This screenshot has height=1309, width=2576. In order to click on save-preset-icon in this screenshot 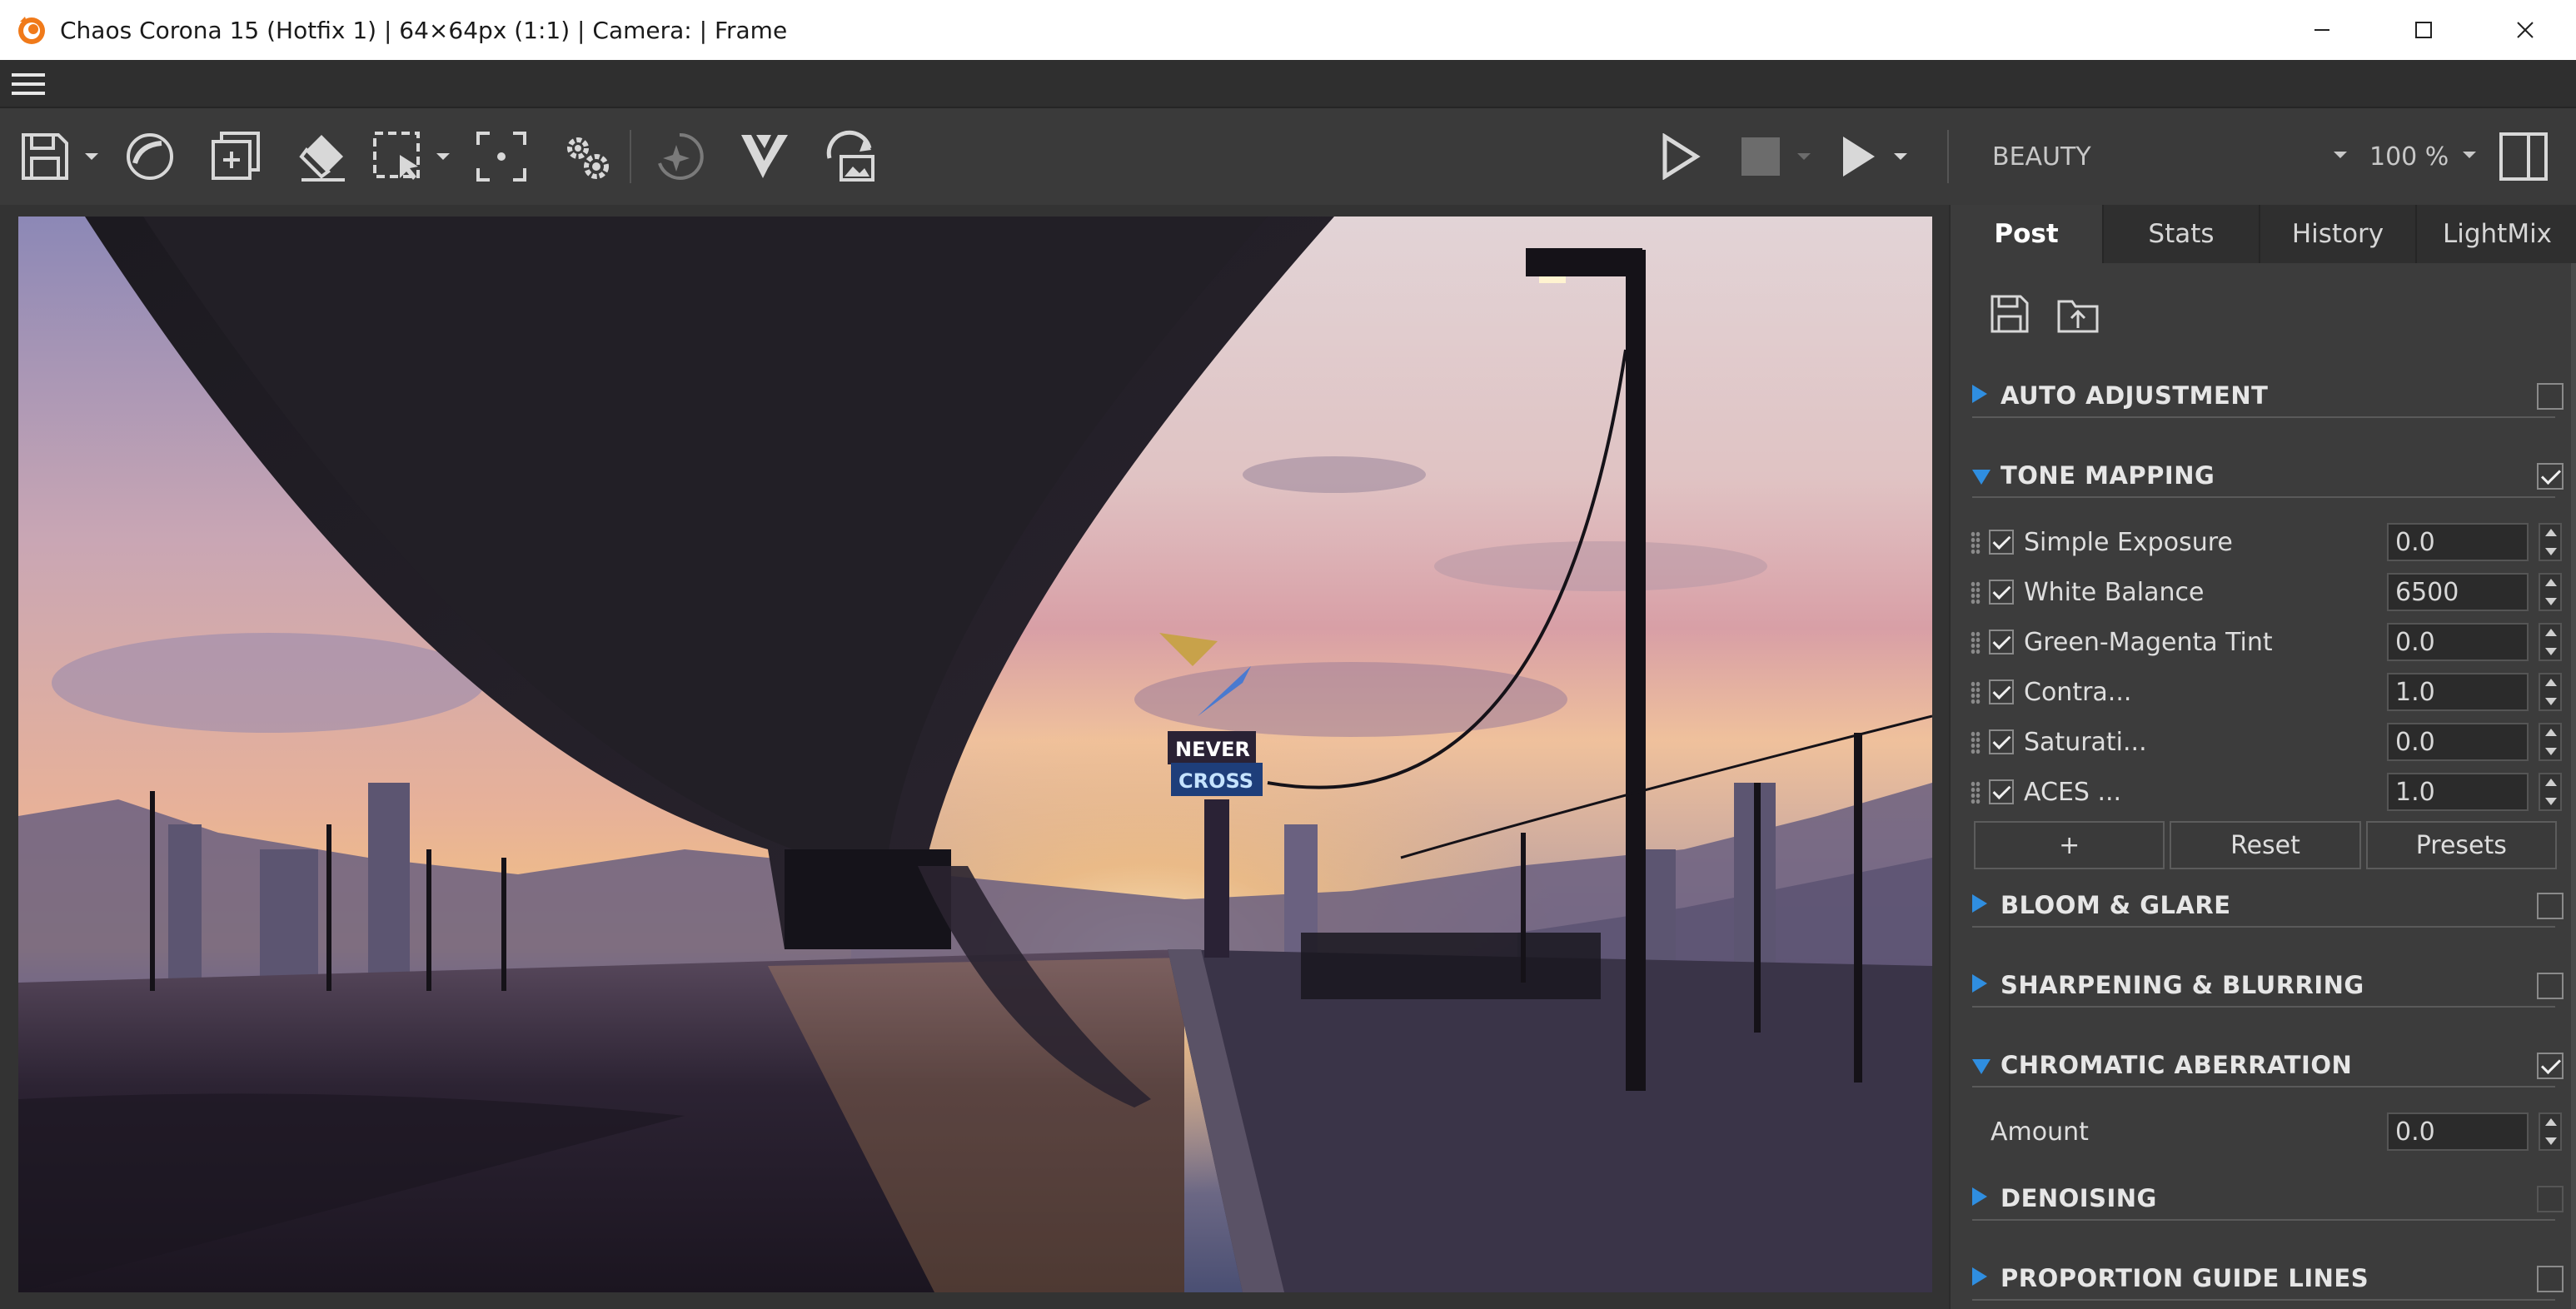, I will do `click(2009, 314)`.